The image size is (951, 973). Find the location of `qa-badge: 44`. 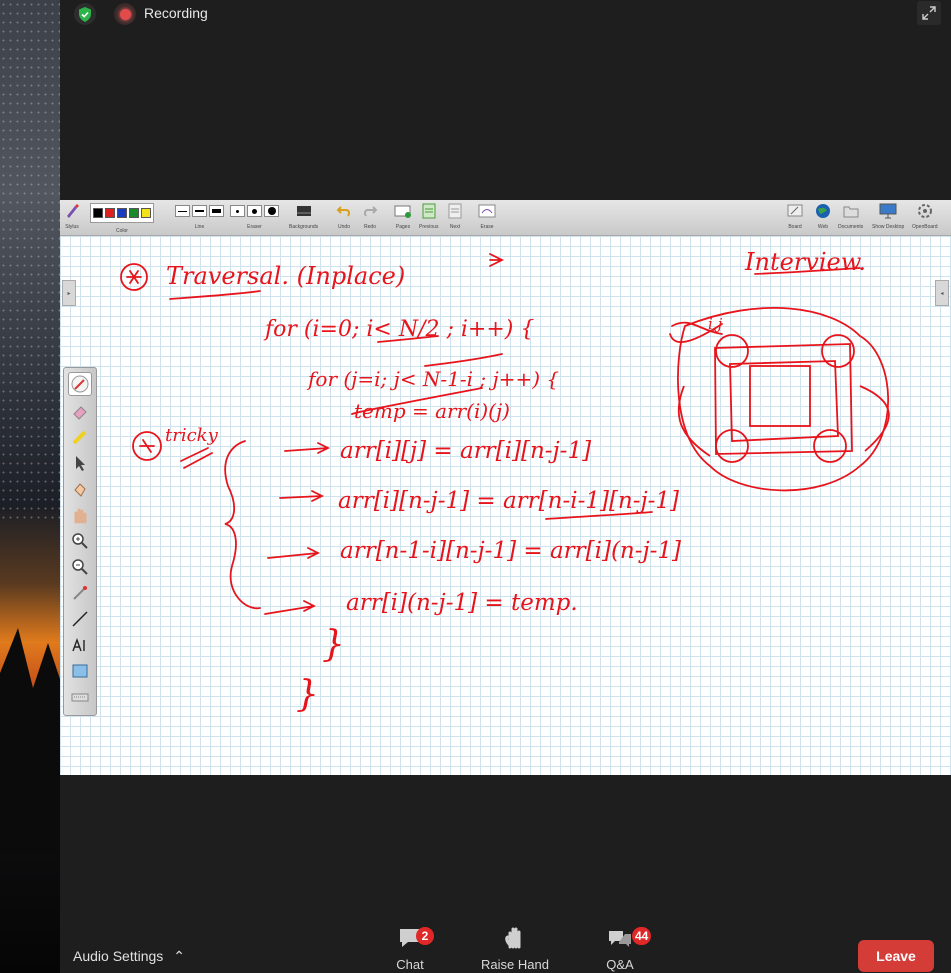

qa-badge: 44 is located at coordinates (642, 936).